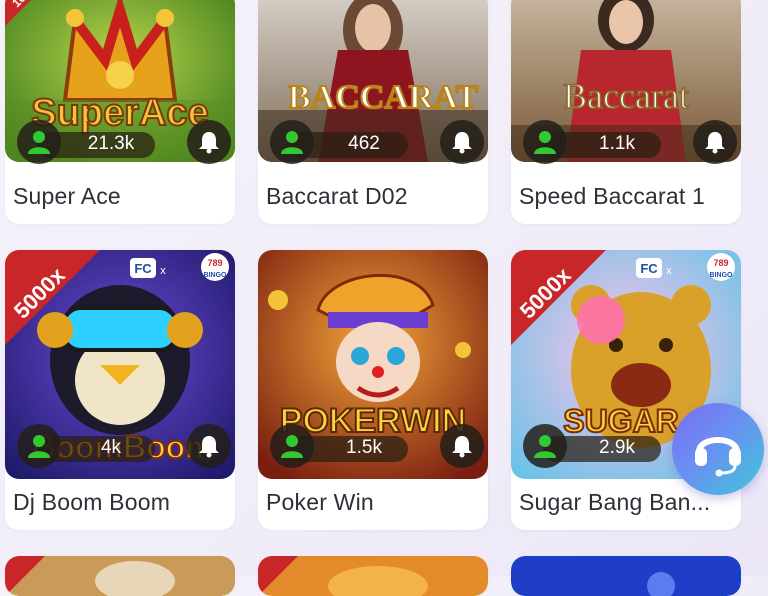 The width and height of the screenshot is (768, 596). Describe the element at coordinates (375, 196) in the screenshot. I see `game-title: Baccarat D02` at that location.